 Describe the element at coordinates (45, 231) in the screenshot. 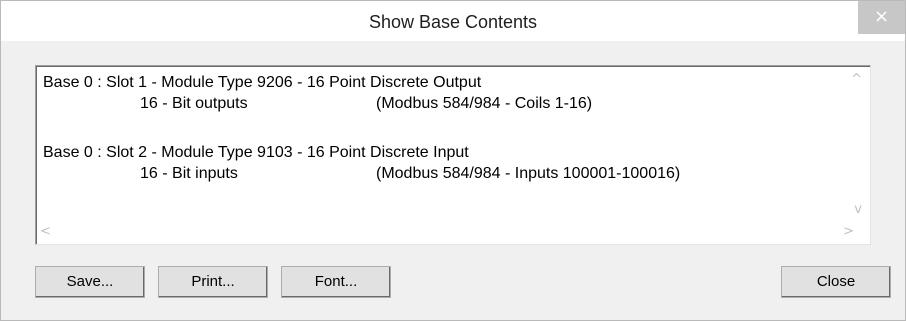

I see `scroll-left-icon: <` at that location.